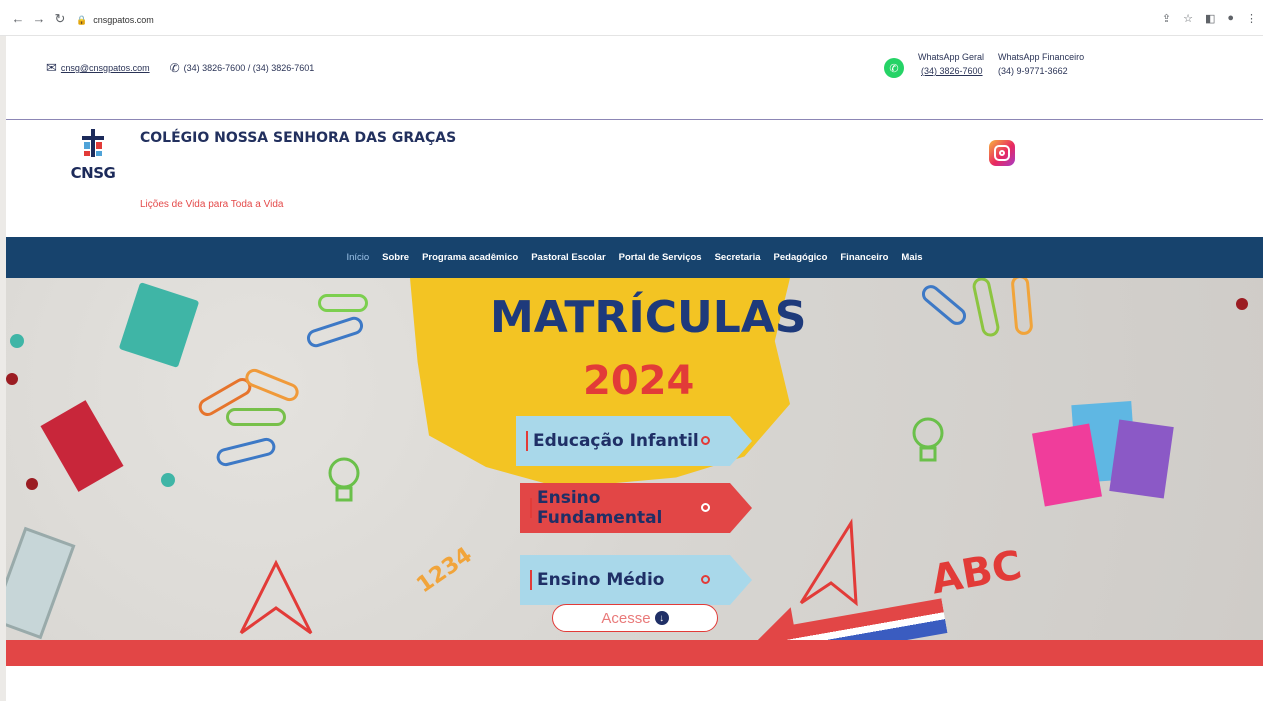 The image size is (1263, 701). Describe the element at coordinates (738, 257) in the screenshot. I see `menu-item-secretaria: Secretaria` at that location.